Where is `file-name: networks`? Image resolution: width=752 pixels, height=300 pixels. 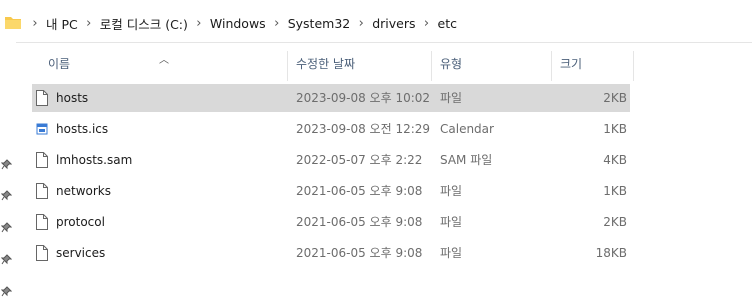
file-name: networks is located at coordinates (83, 191).